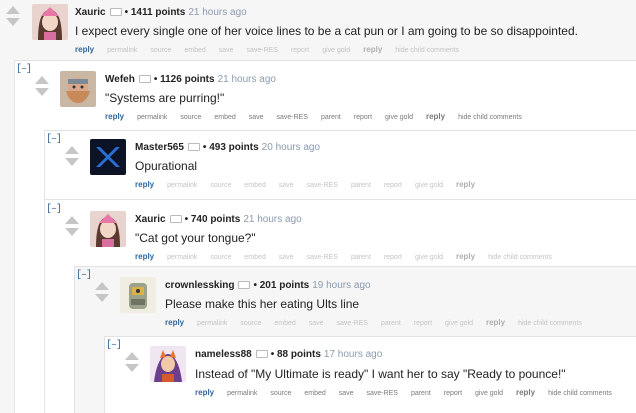 This screenshot has width=636, height=413. I want to click on character-avatar-icon, so click(168, 364).